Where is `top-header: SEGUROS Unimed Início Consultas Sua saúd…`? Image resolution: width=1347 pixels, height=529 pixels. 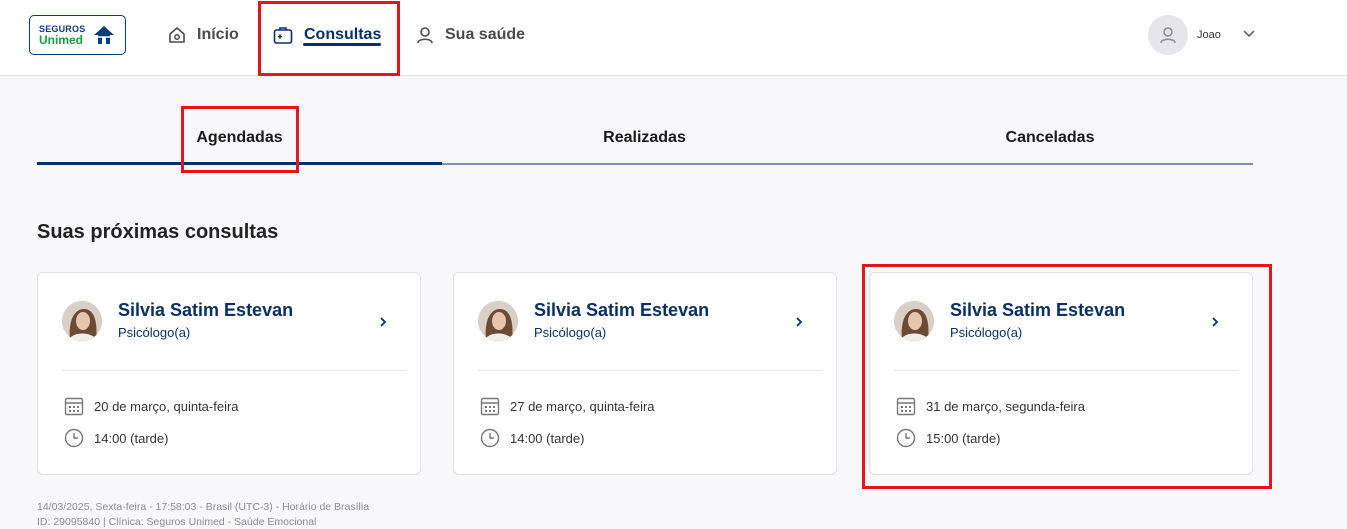
top-header: SEGUROS Unimed Início Consultas Sua saúd… is located at coordinates (673, 38).